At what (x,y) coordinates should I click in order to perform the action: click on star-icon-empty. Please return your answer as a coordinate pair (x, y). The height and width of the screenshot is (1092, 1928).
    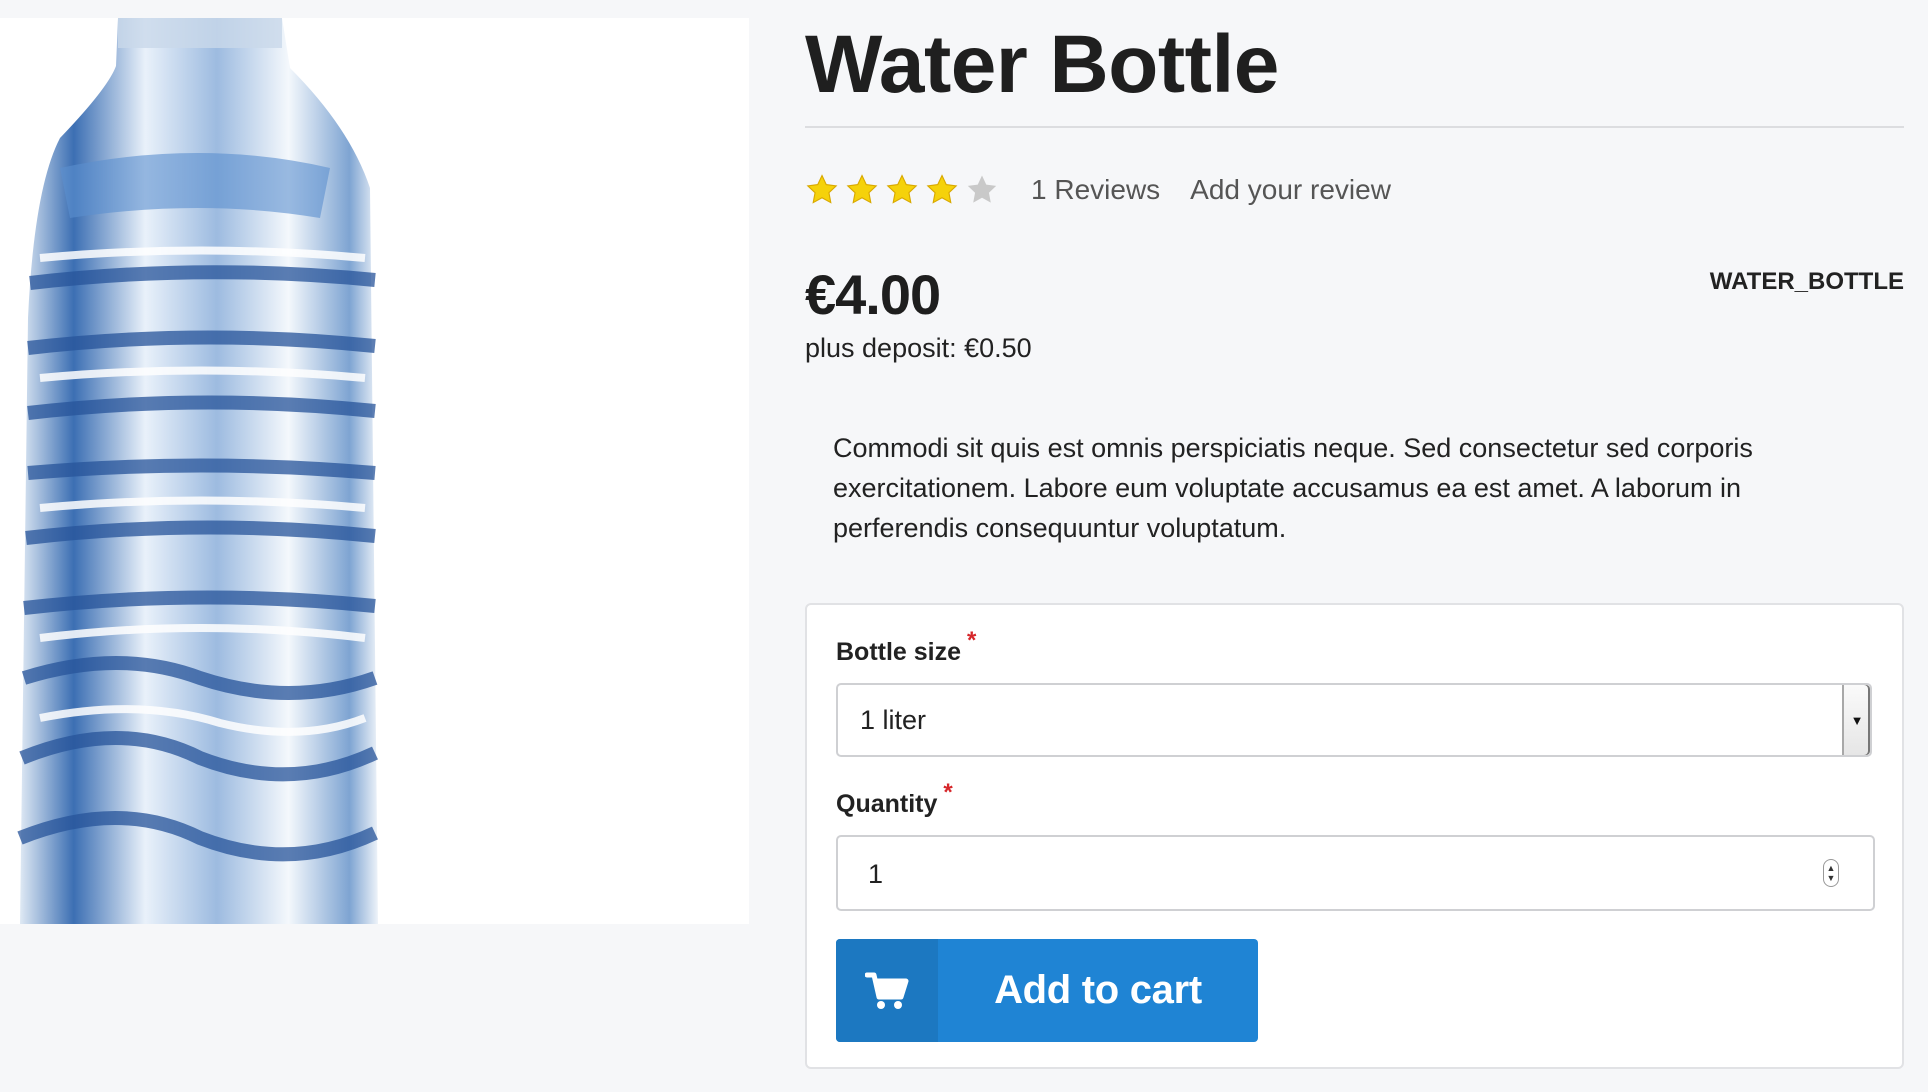
    Looking at the image, I should click on (982, 189).